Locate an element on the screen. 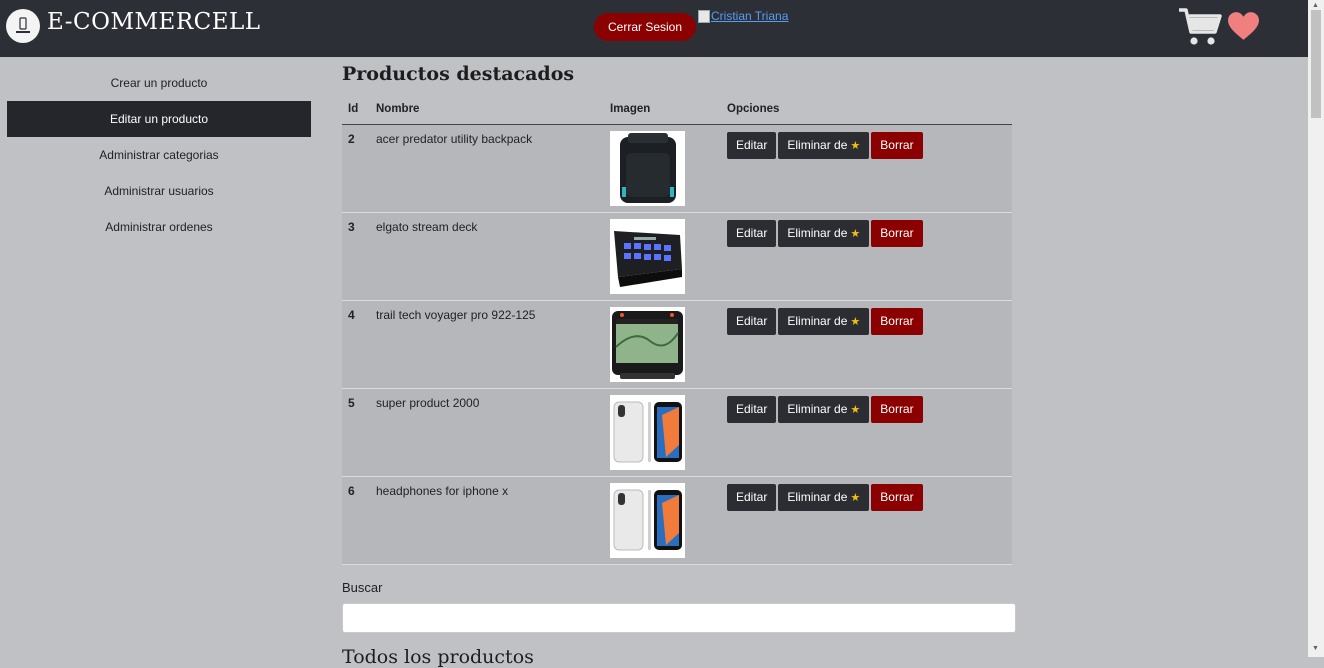 The image size is (1324, 668). column-header-imagen: Imagen is located at coordinates (662, 109).